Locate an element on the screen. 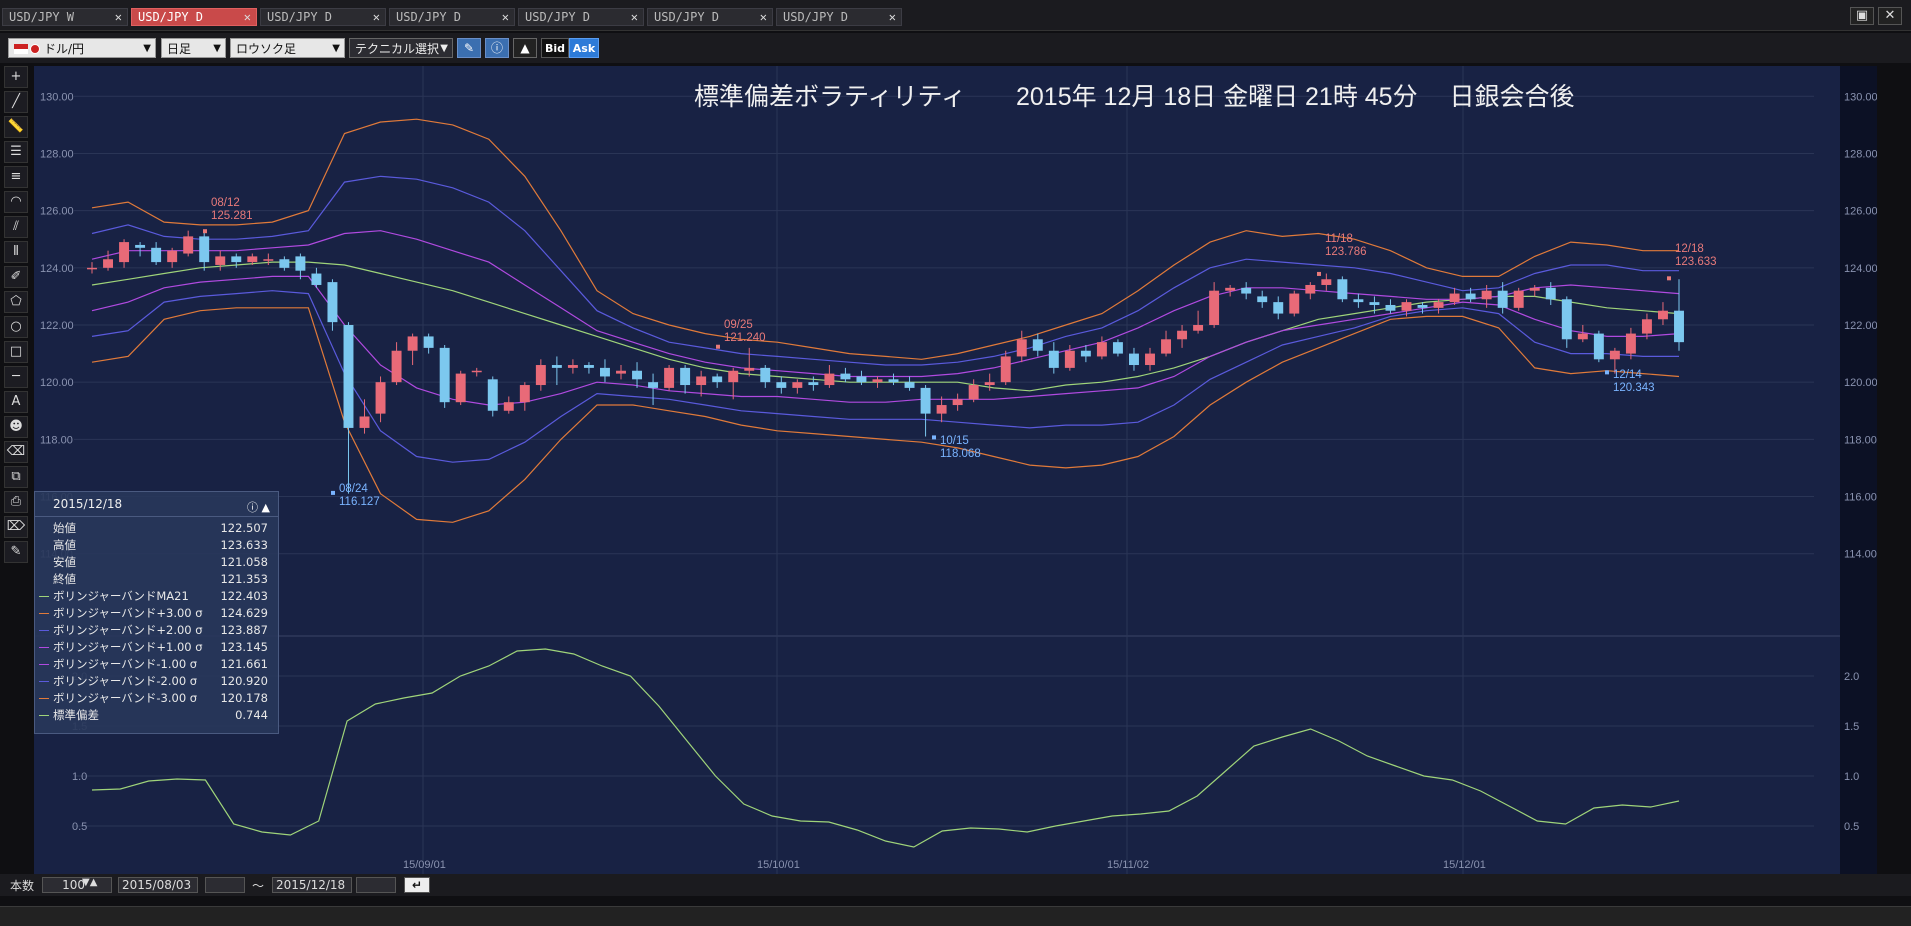  line-icon: ╱ is located at coordinates (16, 102).